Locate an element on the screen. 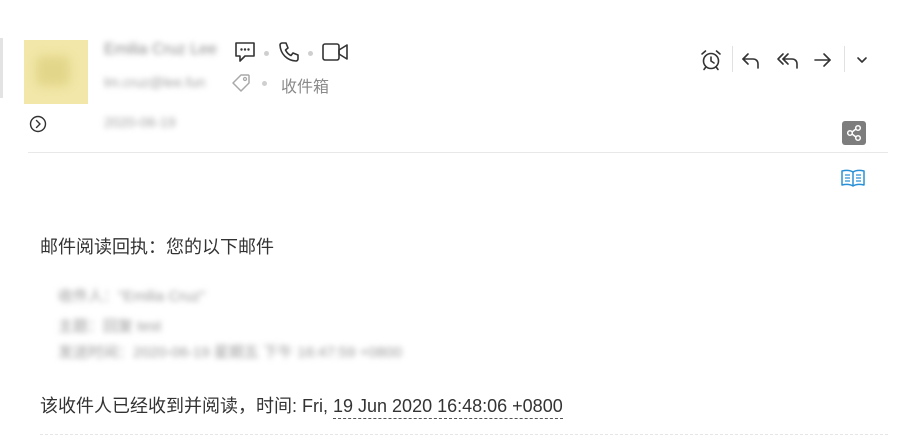 The width and height of the screenshot is (901, 436). tag-icon is located at coordinates (241, 83).